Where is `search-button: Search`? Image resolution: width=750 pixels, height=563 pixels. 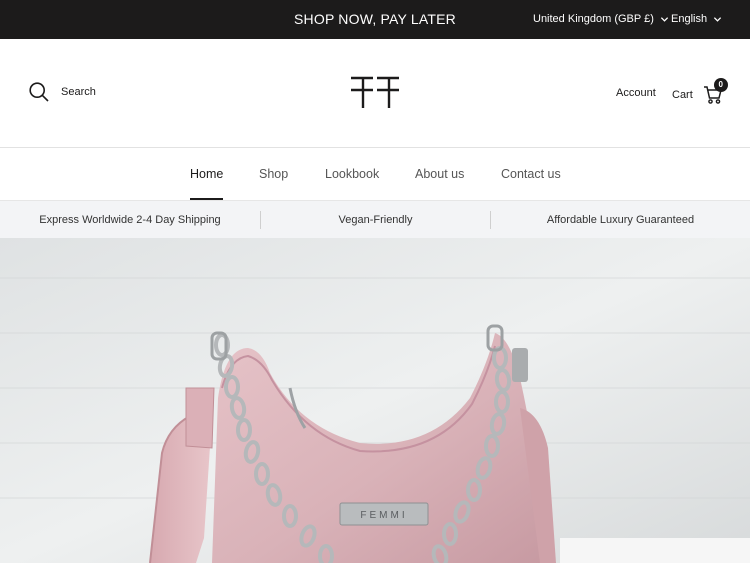
search-button: Search is located at coordinates (62, 92).